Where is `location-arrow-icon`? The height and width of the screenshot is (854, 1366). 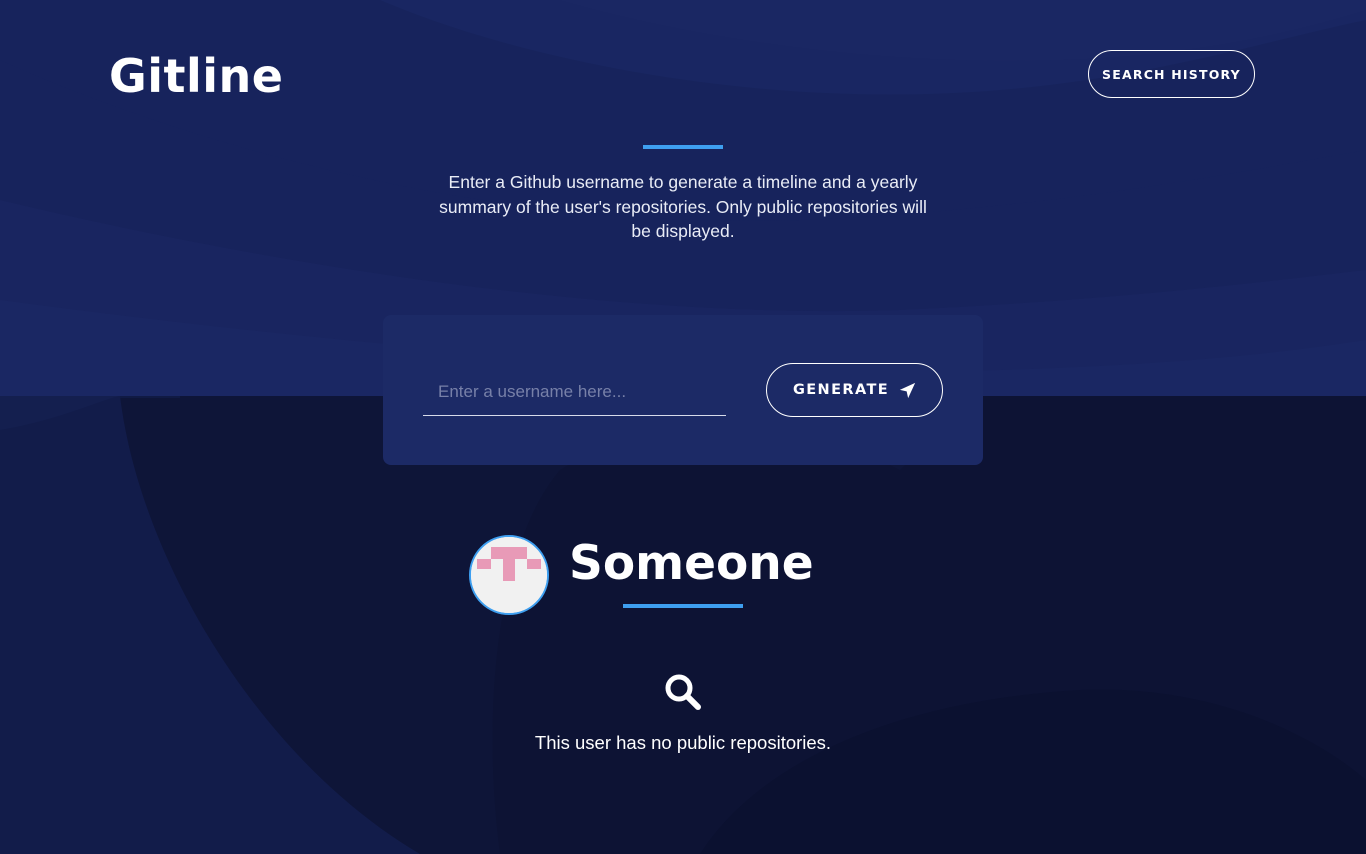
location-arrow-icon is located at coordinates (907, 390).